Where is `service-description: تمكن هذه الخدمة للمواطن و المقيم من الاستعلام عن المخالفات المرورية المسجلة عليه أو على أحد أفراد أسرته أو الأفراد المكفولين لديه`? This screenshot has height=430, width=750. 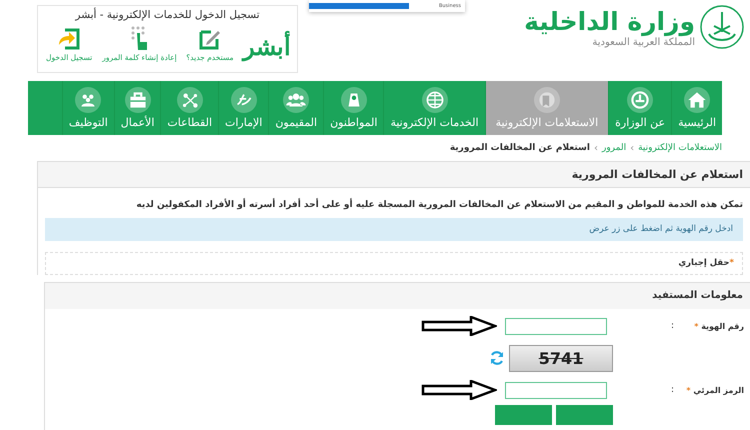
service-description: تمكن هذه الخدمة للمواطن و المقيم من الاستعلام عن المخالفات المرورية المسجلة عليه أو على أحد أفراد أسرته أو الأفراد المكفولين لديه is located at coordinates (439, 204).